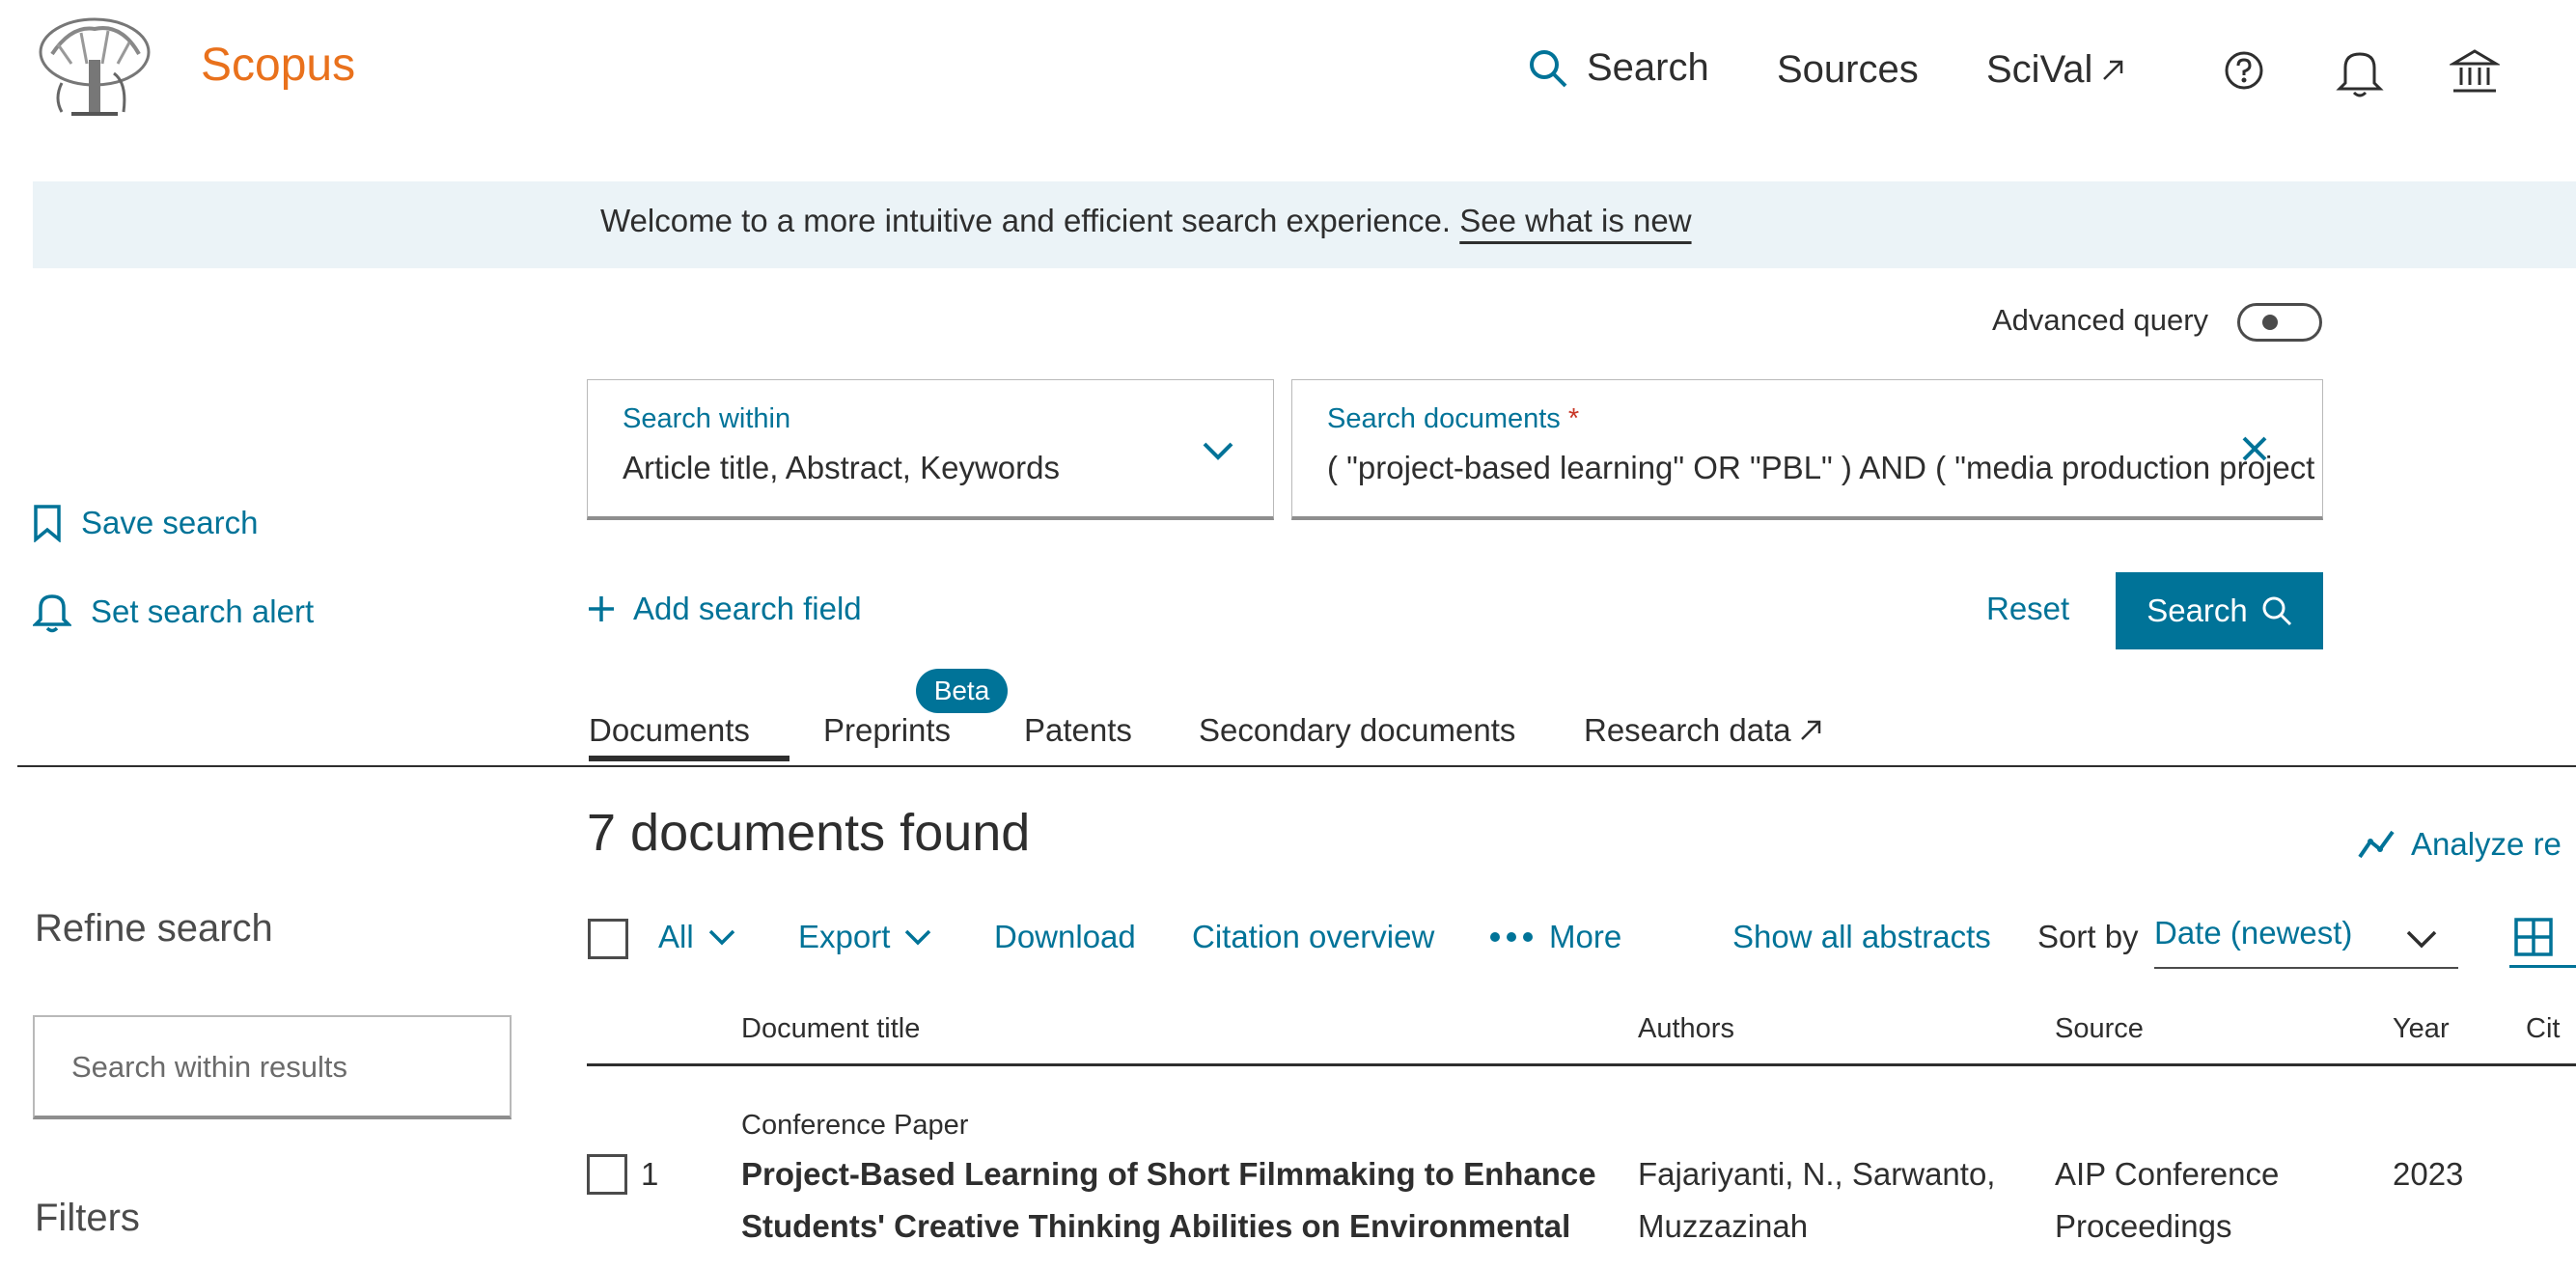 Image resolution: width=2576 pixels, height=1268 pixels. I want to click on sort-by-select: Date (newest), so click(2306, 942).